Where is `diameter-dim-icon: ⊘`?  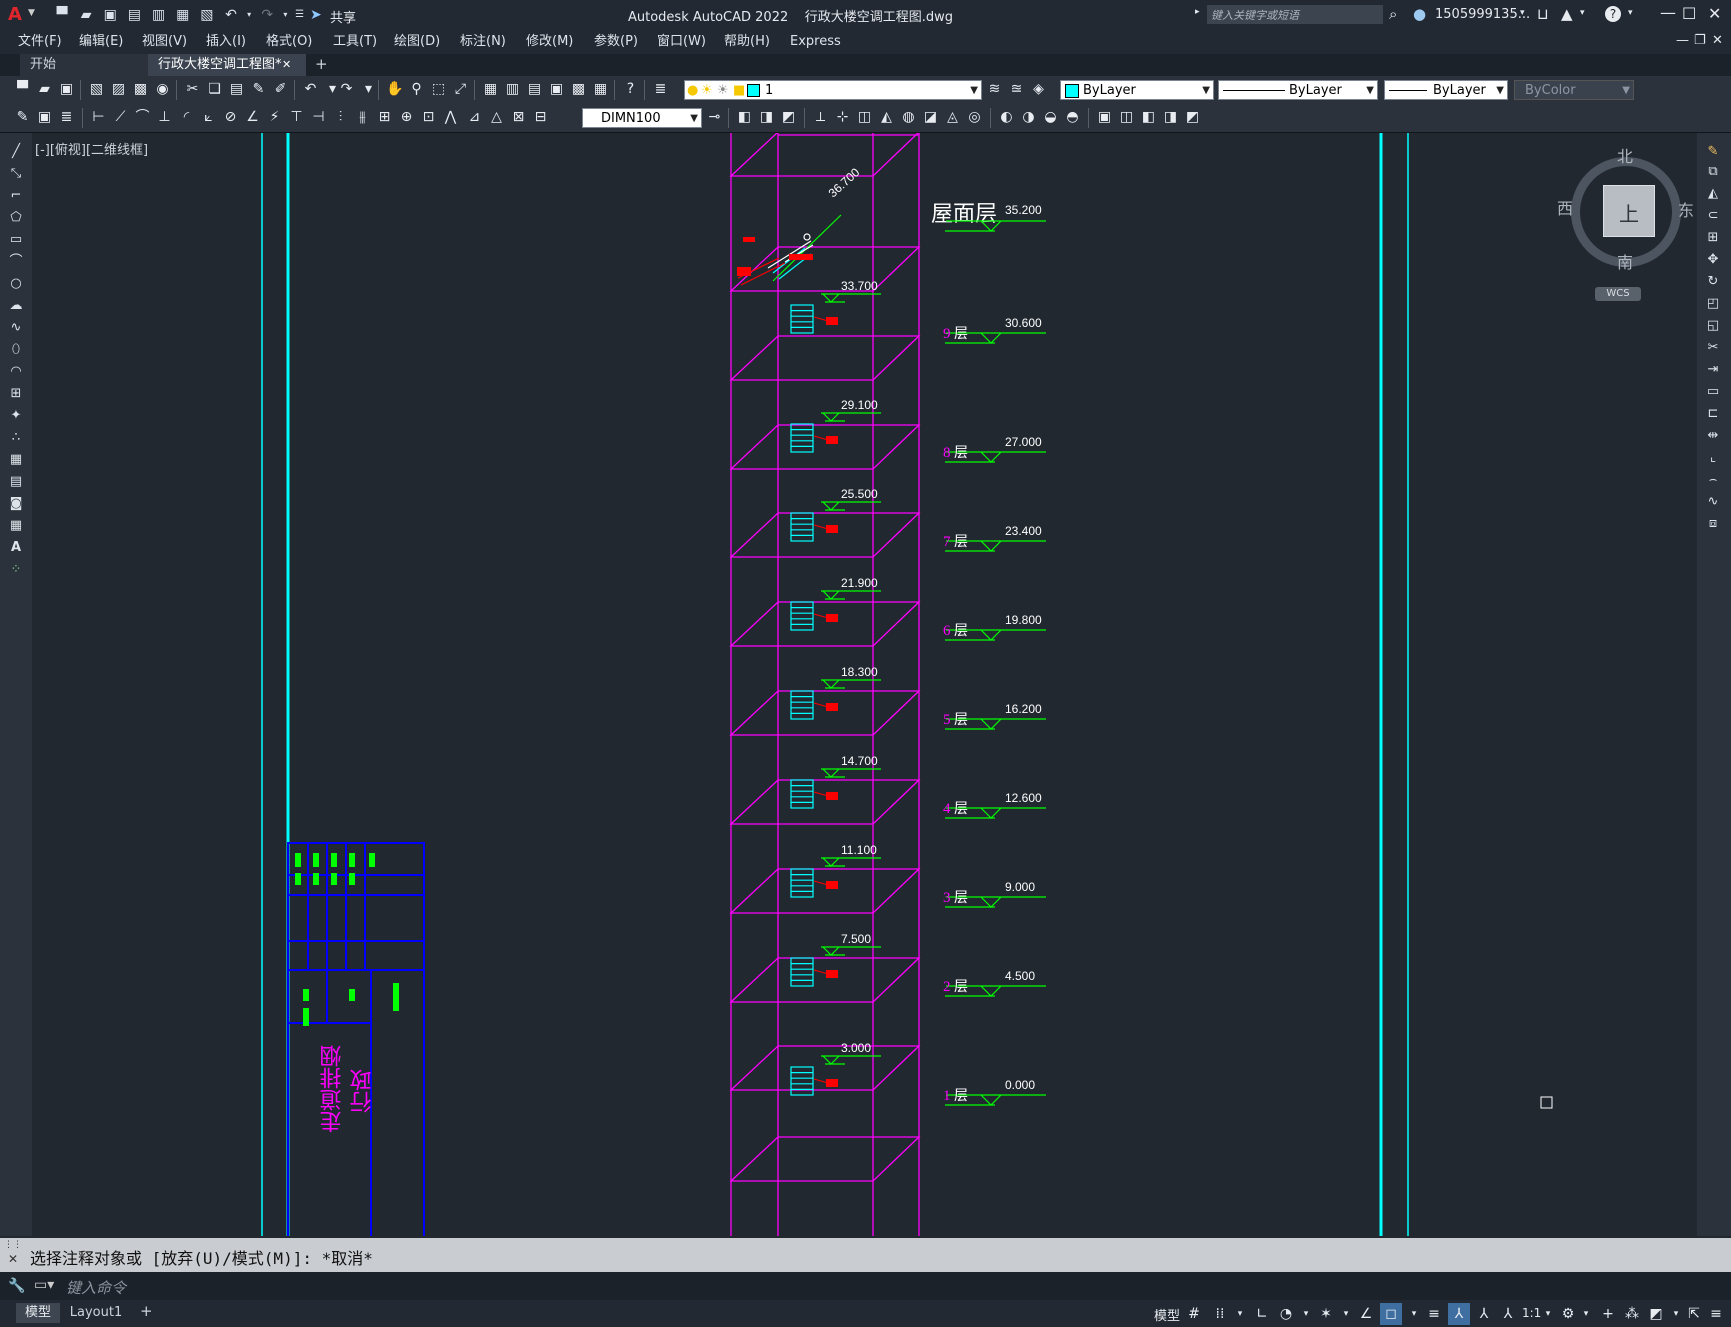 diameter-dim-icon: ⊘ is located at coordinates (230, 117).